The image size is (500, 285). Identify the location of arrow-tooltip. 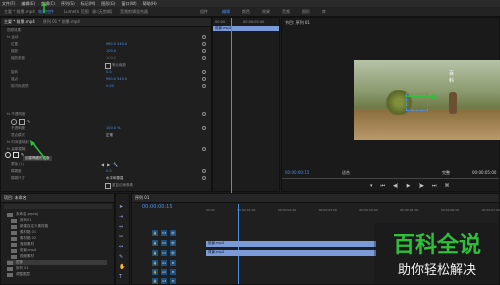
(39, 151).